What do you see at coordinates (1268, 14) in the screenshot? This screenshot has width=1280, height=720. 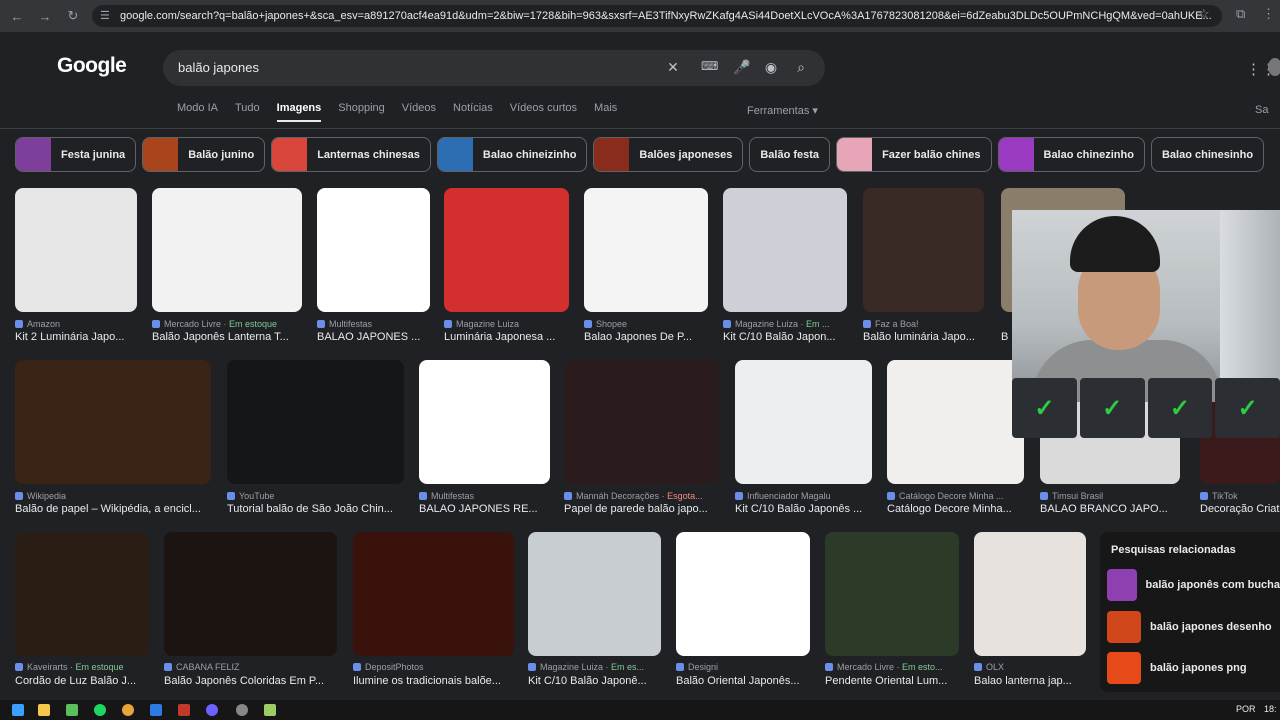 I see `browser-menu-icon: ⋮` at bounding box center [1268, 14].